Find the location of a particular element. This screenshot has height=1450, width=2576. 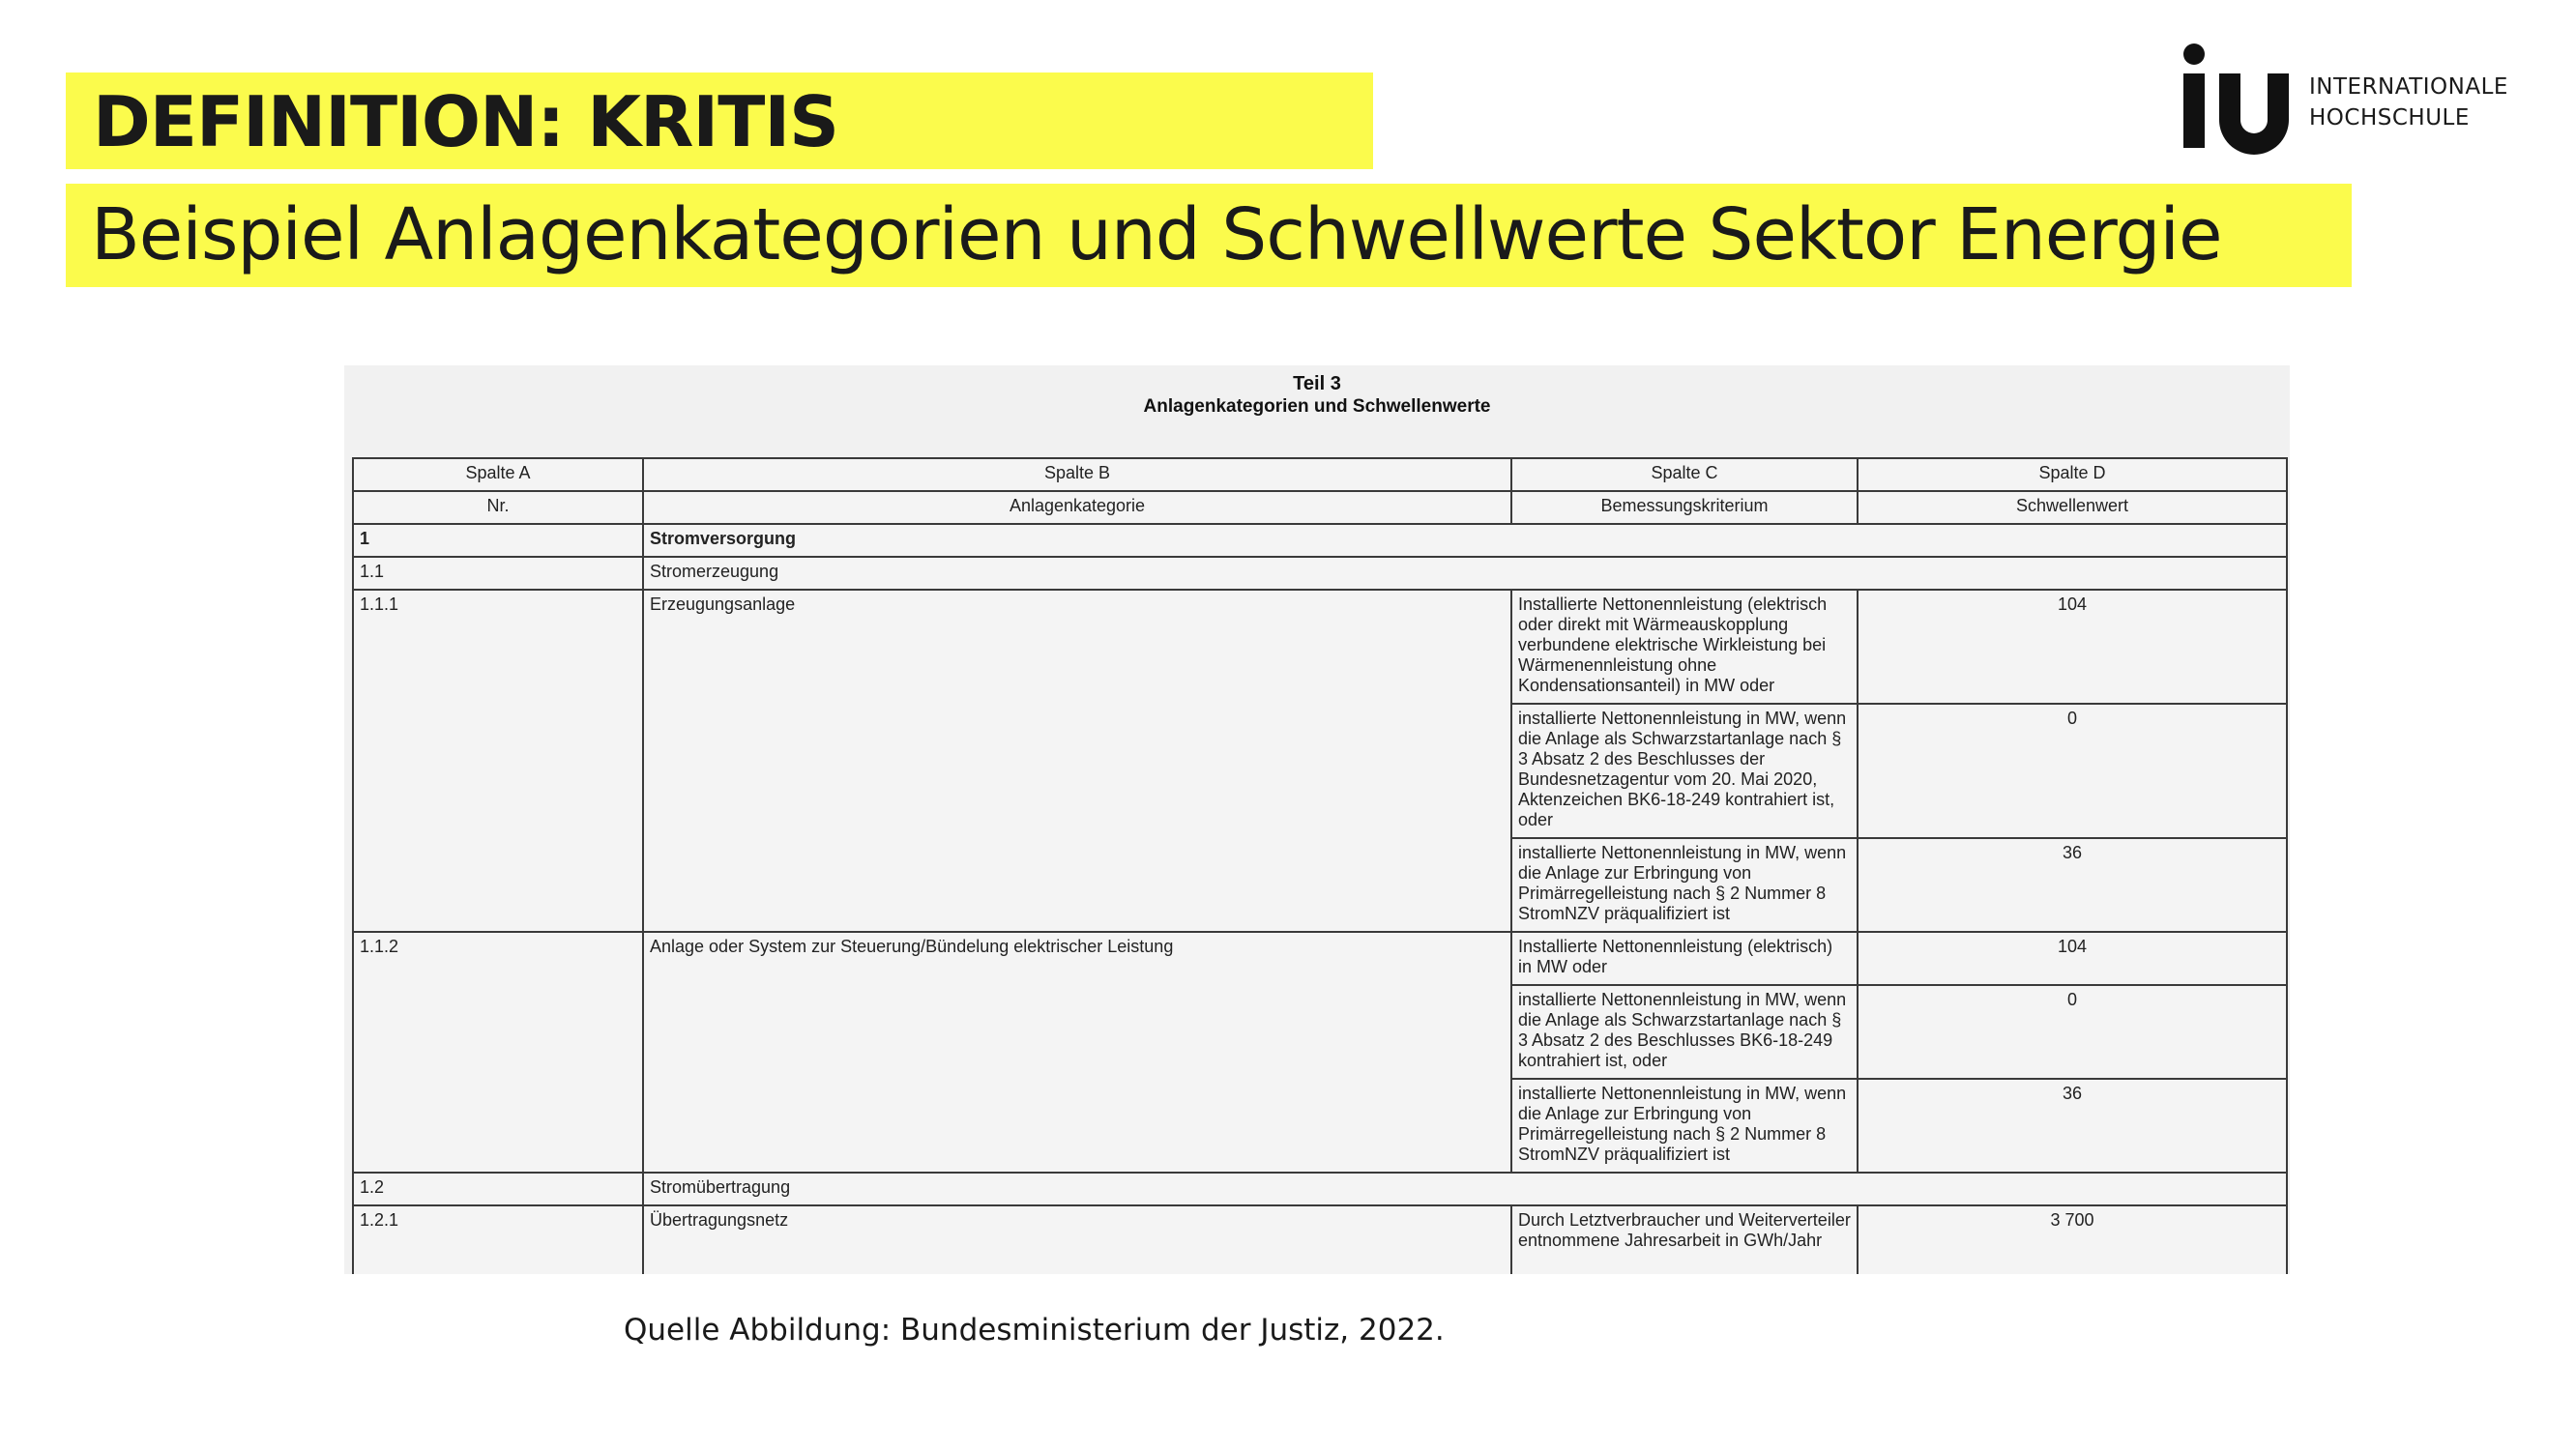

col-b-label: Spalte B is located at coordinates (1077, 474).